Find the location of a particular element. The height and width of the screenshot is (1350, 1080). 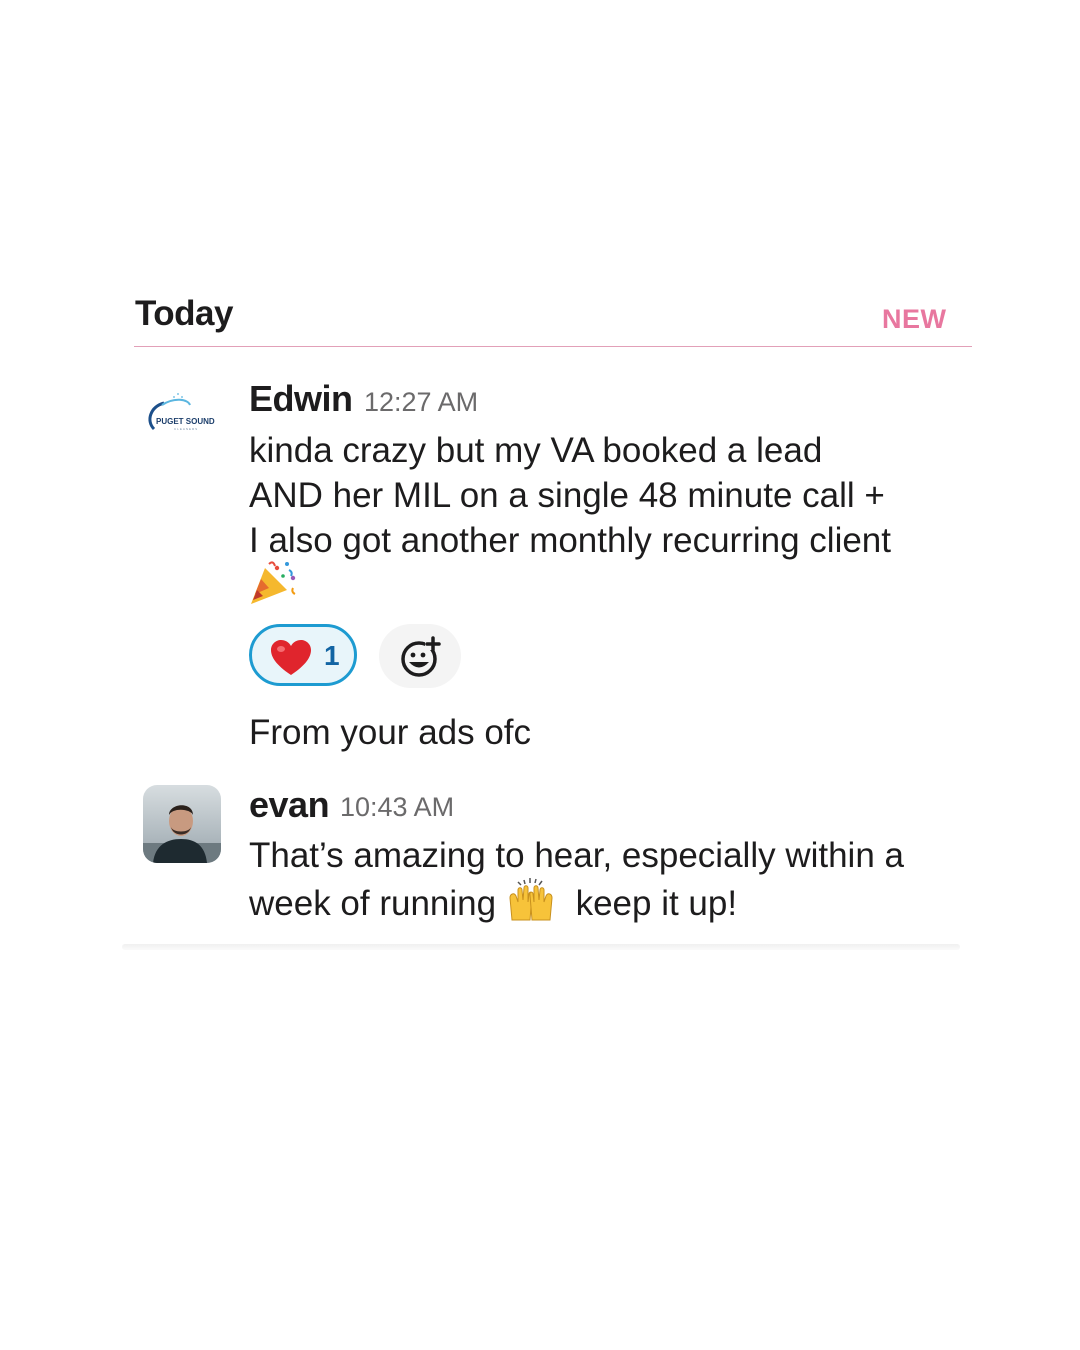

message-author-edwin: Edwin is located at coordinates (301, 399).